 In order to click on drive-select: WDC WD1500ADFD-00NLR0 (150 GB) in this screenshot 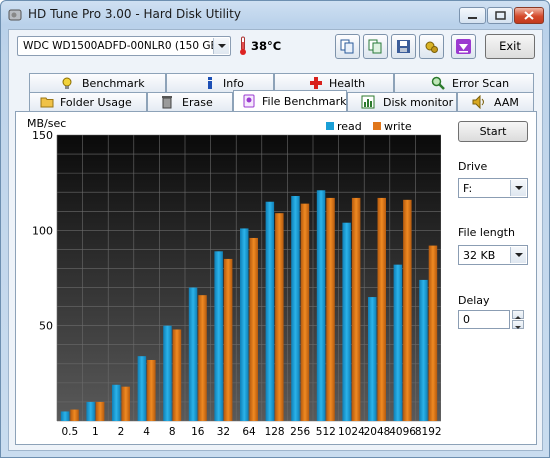, I will do `click(124, 46)`.